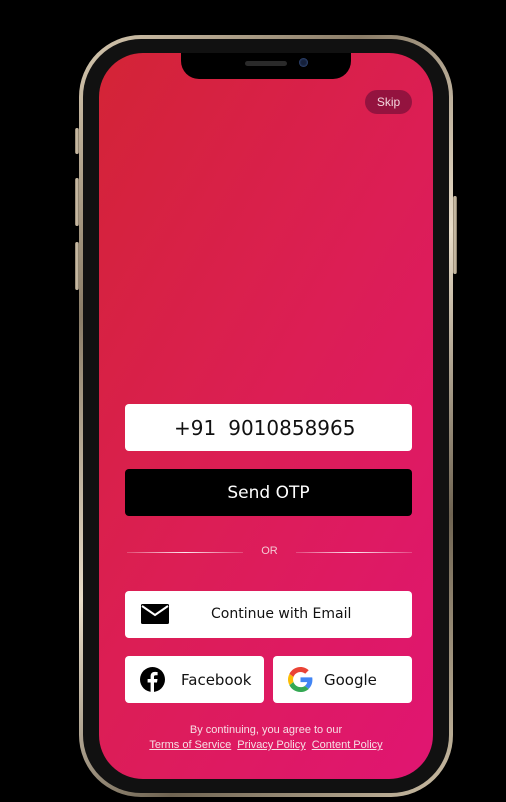 The width and height of the screenshot is (506, 802). Describe the element at coordinates (281, 614) in the screenshot. I see `email-button-label: Continue with Email` at that location.